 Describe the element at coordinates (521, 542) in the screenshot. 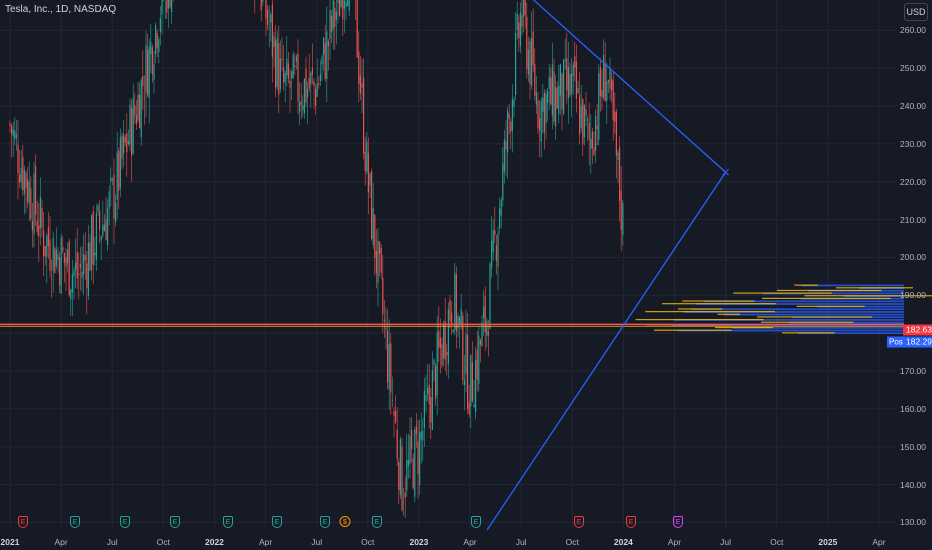

I see `time-tick-label: Jul` at that location.